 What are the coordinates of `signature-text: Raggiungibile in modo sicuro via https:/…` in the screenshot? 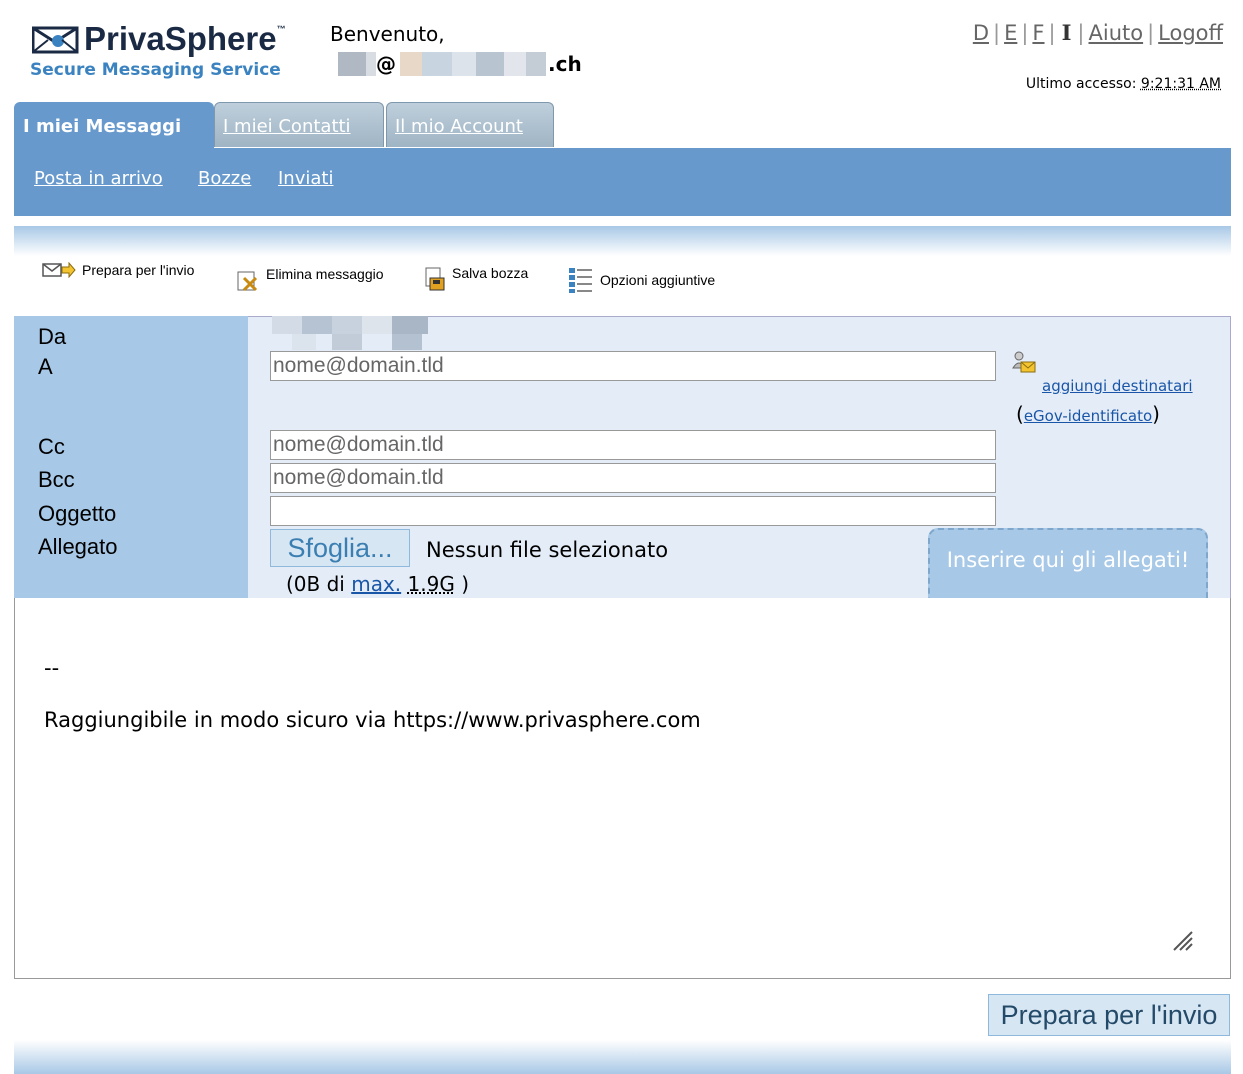 It's located at (372, 720).